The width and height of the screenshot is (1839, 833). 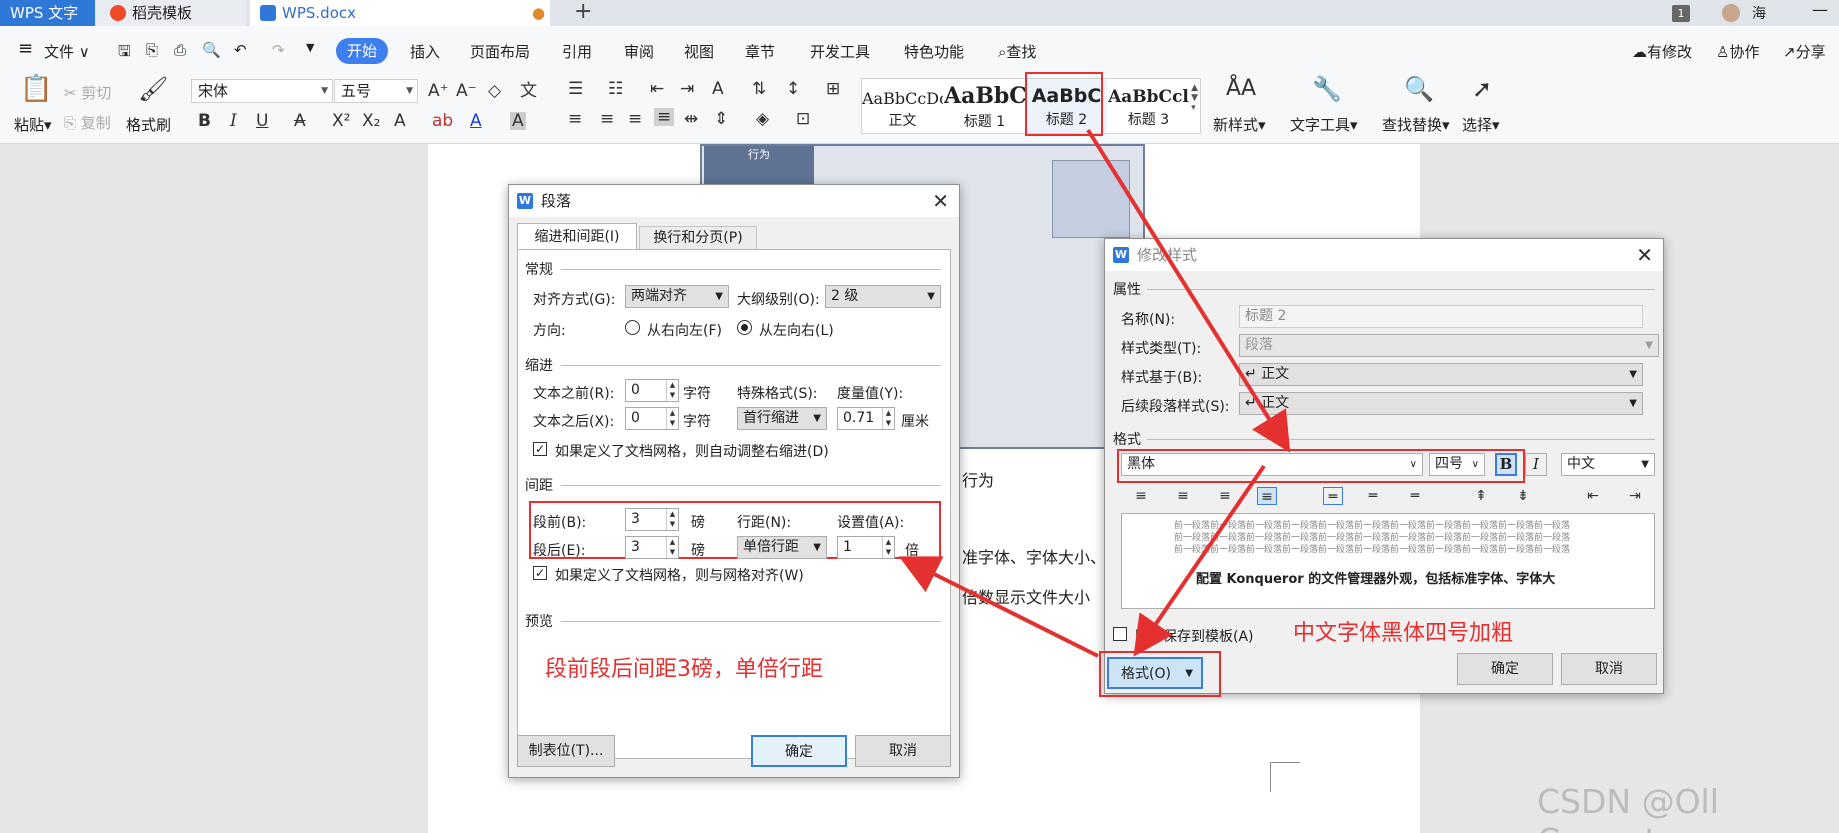 I want to click on text-effect-icon: A, so click(x=400, y=121).